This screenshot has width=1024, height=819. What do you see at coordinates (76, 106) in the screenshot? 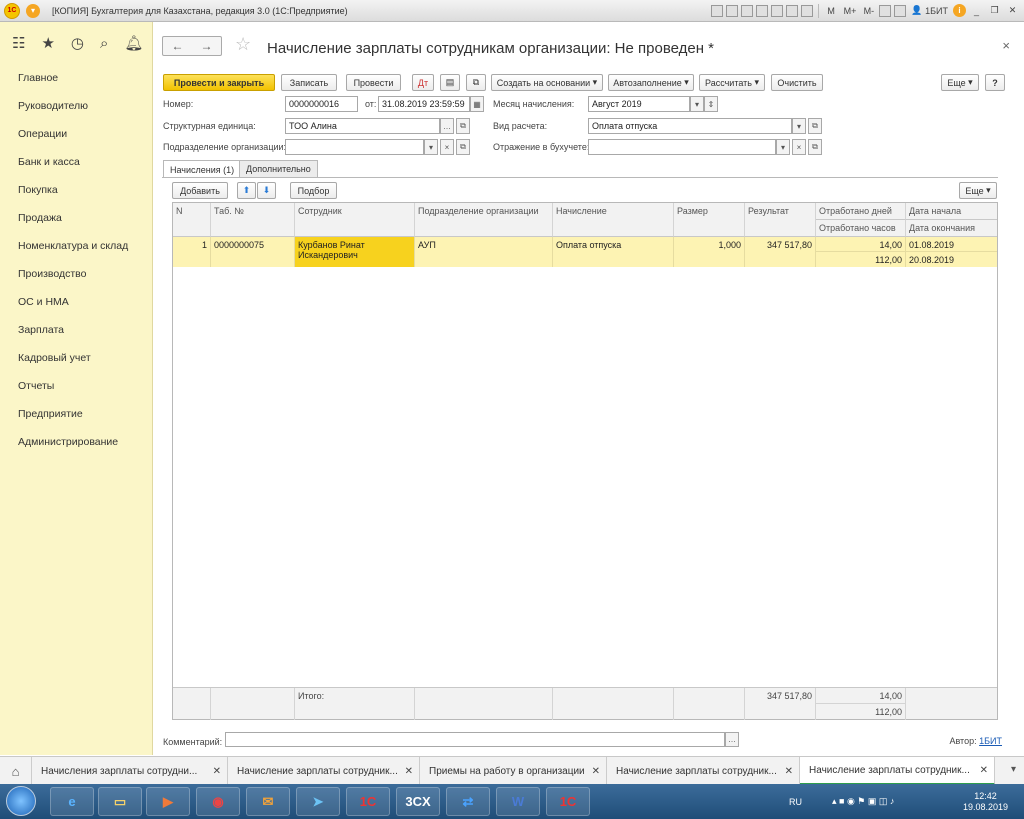
I see `sidebar-item-manager: Руководителю` at bounding box center [76, 106].